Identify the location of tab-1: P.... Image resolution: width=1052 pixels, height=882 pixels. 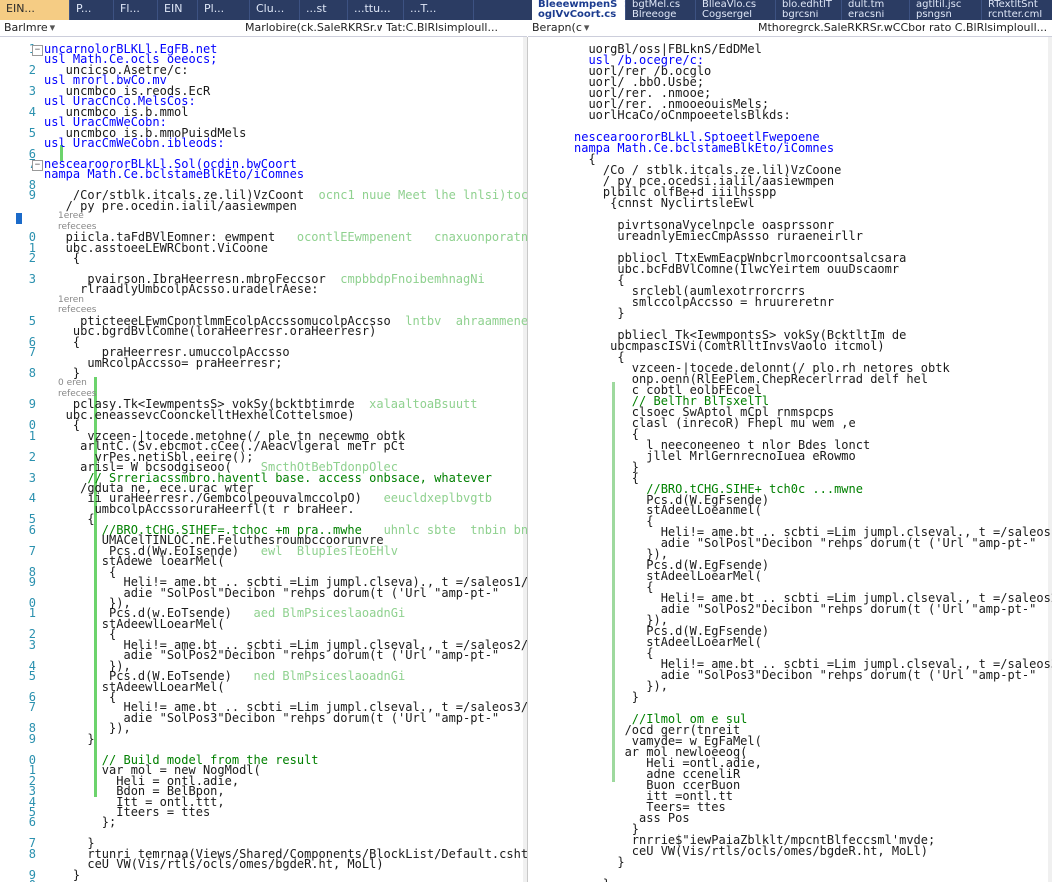
(92, 10).